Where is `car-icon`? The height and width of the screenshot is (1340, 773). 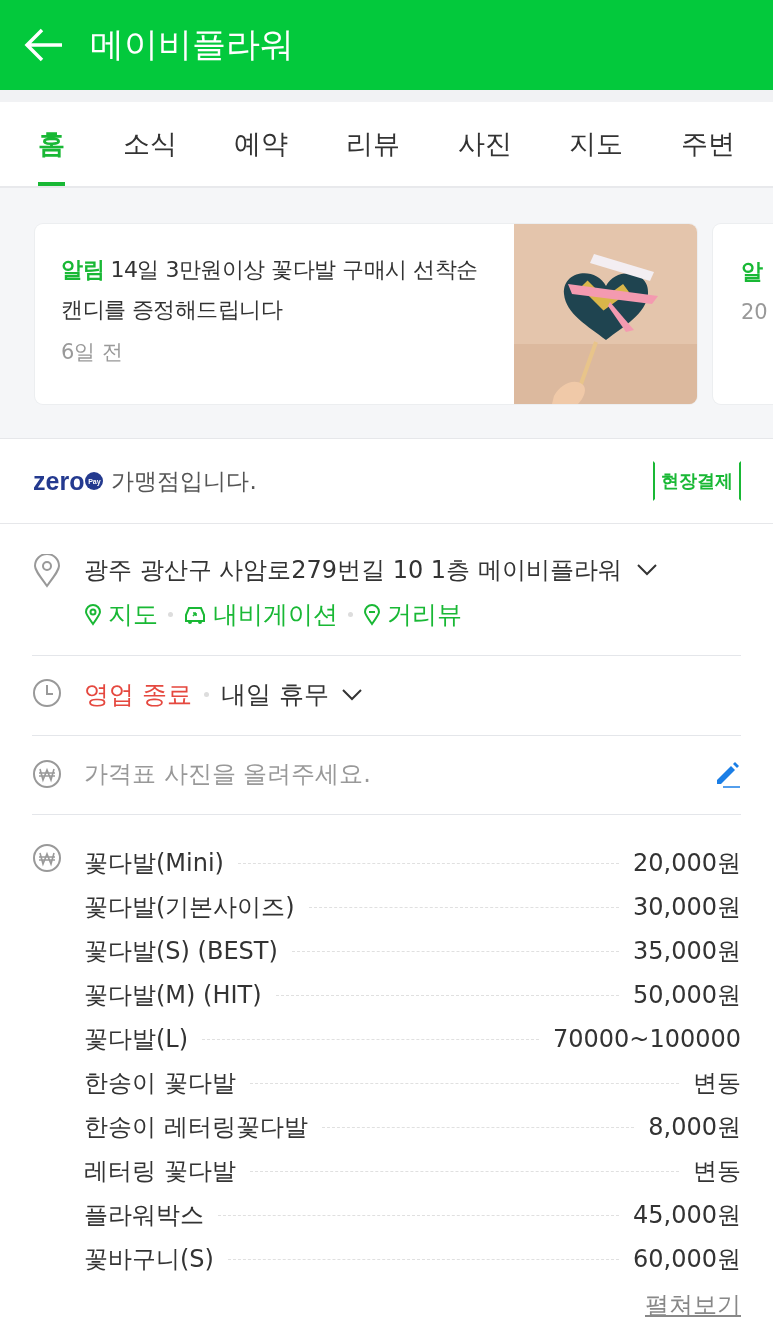
car-icon is located at coordinates (195, 614).